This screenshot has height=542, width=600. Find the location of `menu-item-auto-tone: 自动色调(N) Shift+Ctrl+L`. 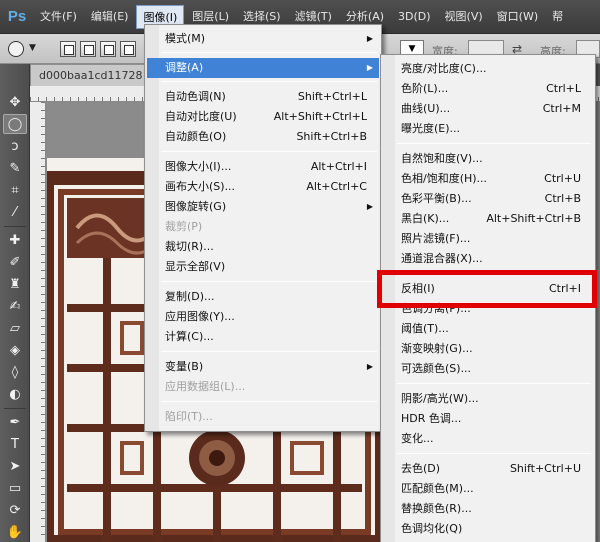

menu-item-auto-tone: 自动色调(N) Shift+Ctrl+L is located at coordinates (263, 97).